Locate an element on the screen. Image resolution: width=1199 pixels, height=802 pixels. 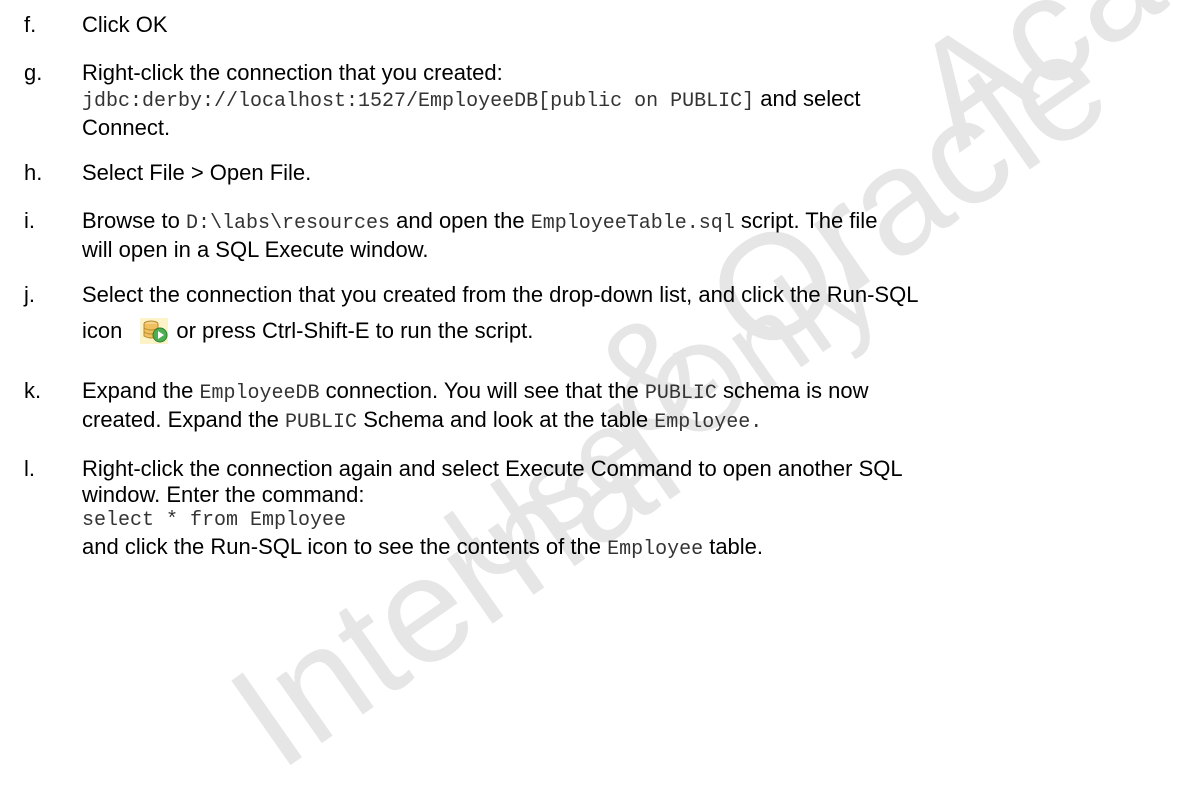
step-text: connection. You will see that the is located at coordinates (482, 390).